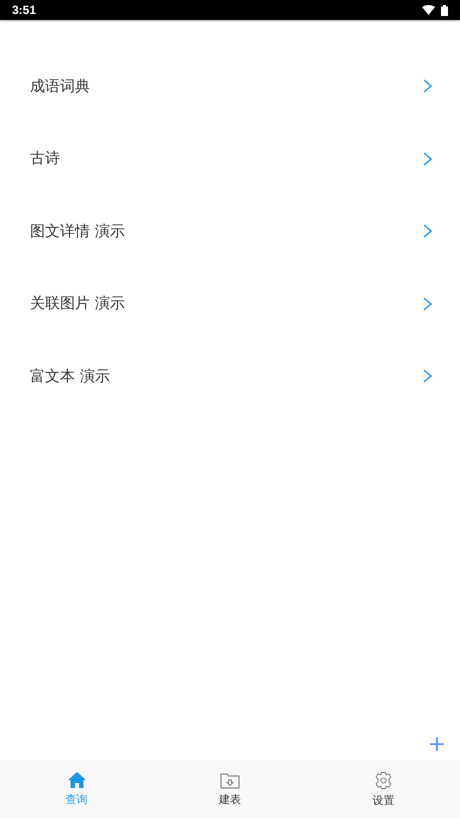 The image size is (460, 818). Describe the element at coordinates (428, 10) in the screenshot. I see `wifi-icon` at that location.